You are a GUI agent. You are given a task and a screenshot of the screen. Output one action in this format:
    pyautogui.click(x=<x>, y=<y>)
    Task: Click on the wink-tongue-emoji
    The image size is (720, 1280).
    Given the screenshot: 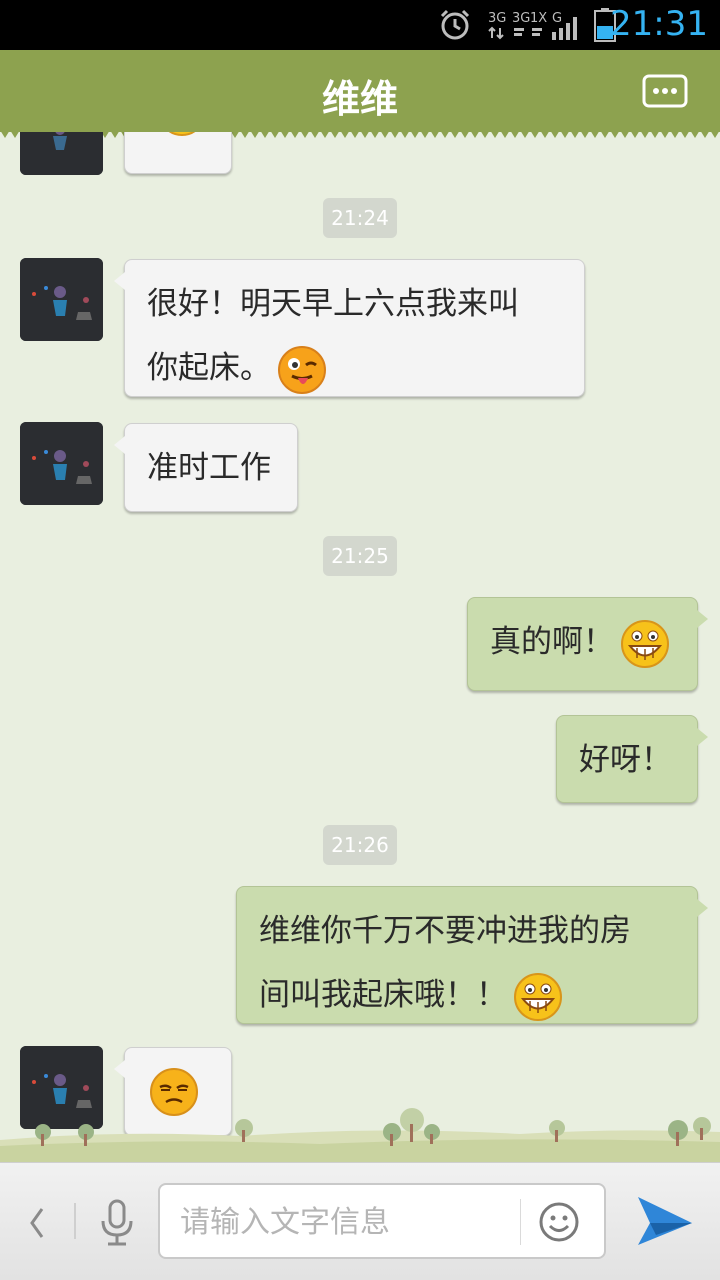 What is the action you would take?
    pyautogui.click(x=302, y=370)
    